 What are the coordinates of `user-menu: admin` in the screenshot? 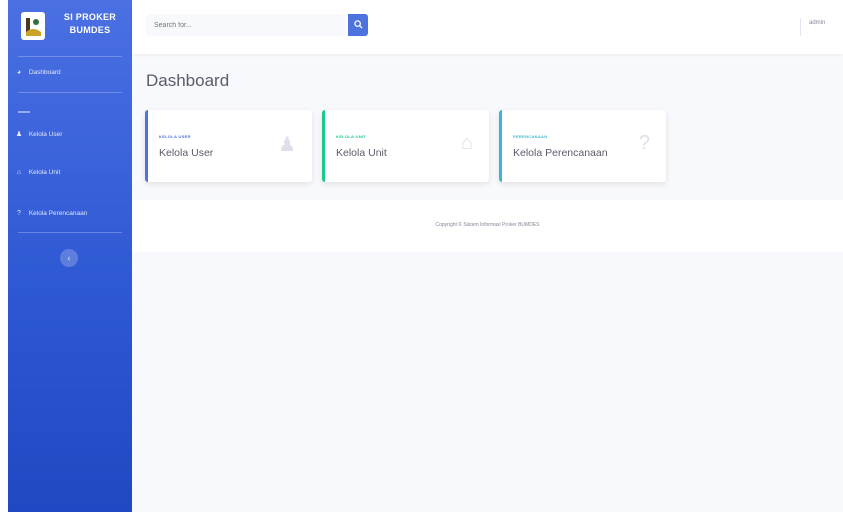 It's located at (817, 23).